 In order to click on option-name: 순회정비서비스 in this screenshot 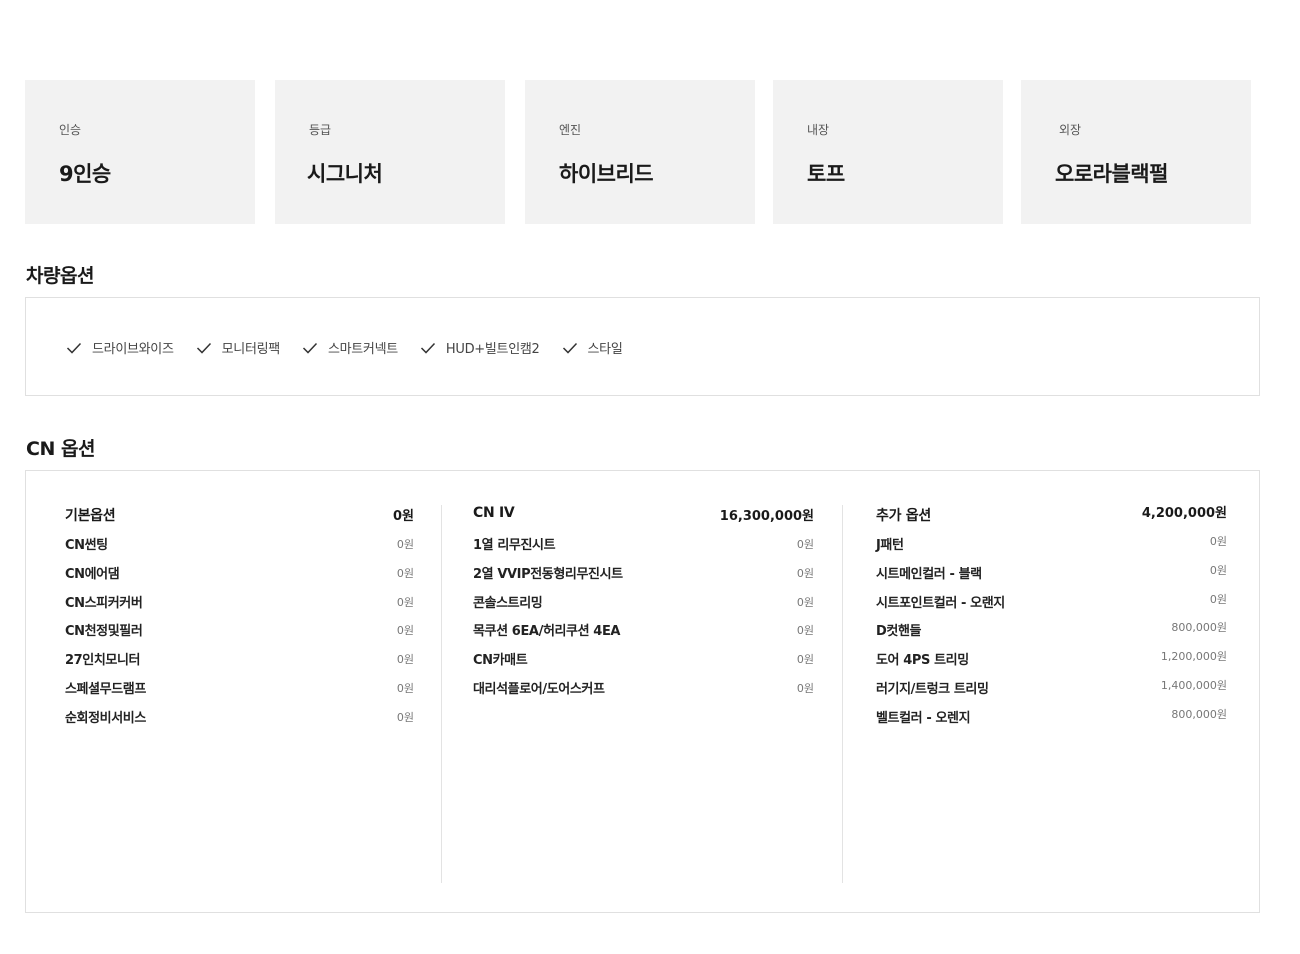, I will do `click(105, 718)`.